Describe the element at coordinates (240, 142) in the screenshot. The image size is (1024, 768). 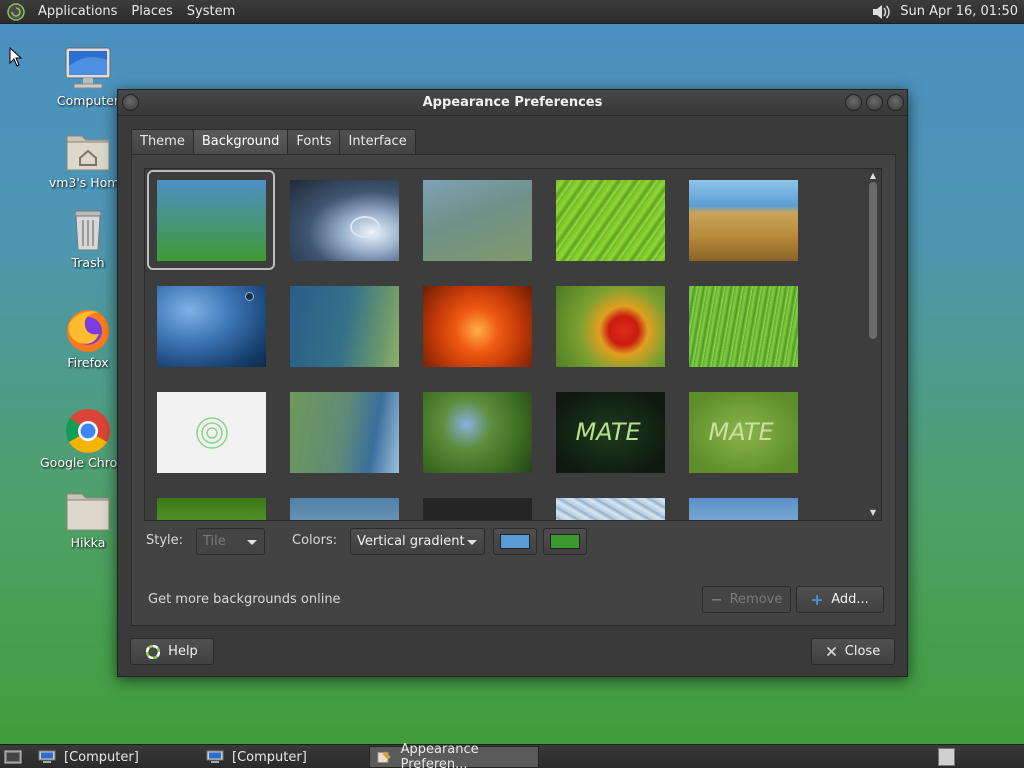
I see `tab-background: Background` at that location.